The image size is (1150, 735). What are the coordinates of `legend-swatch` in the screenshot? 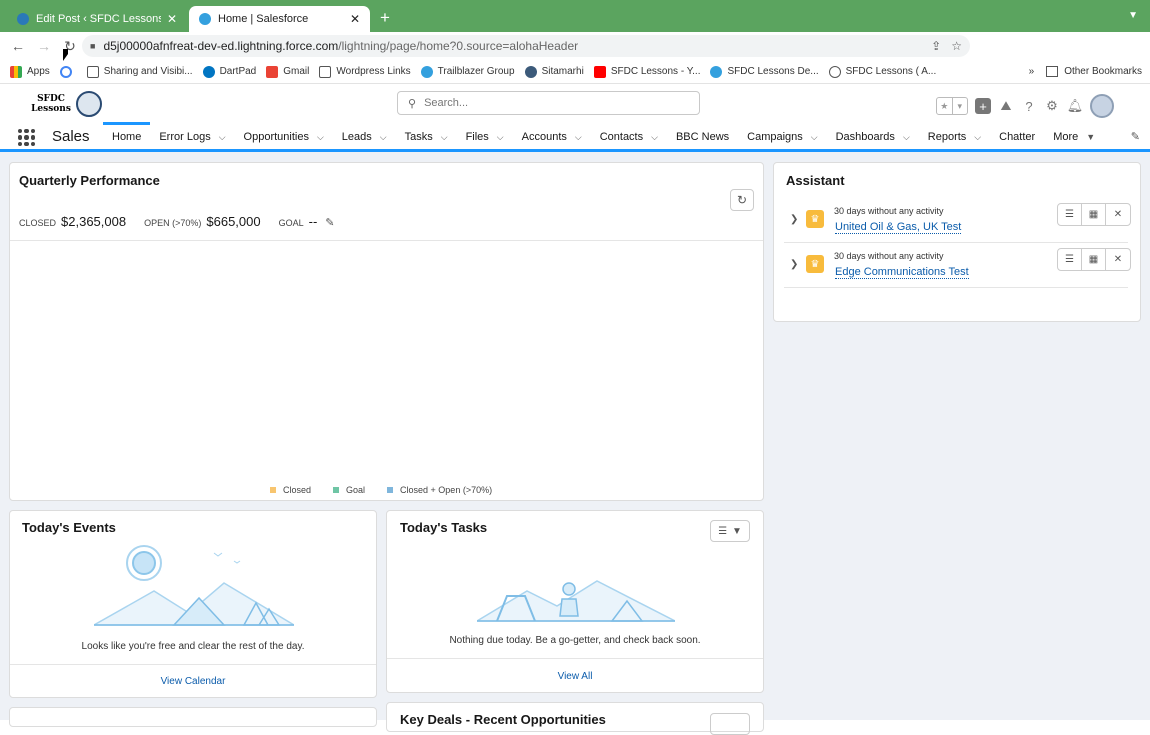 It's located at (390, 490).